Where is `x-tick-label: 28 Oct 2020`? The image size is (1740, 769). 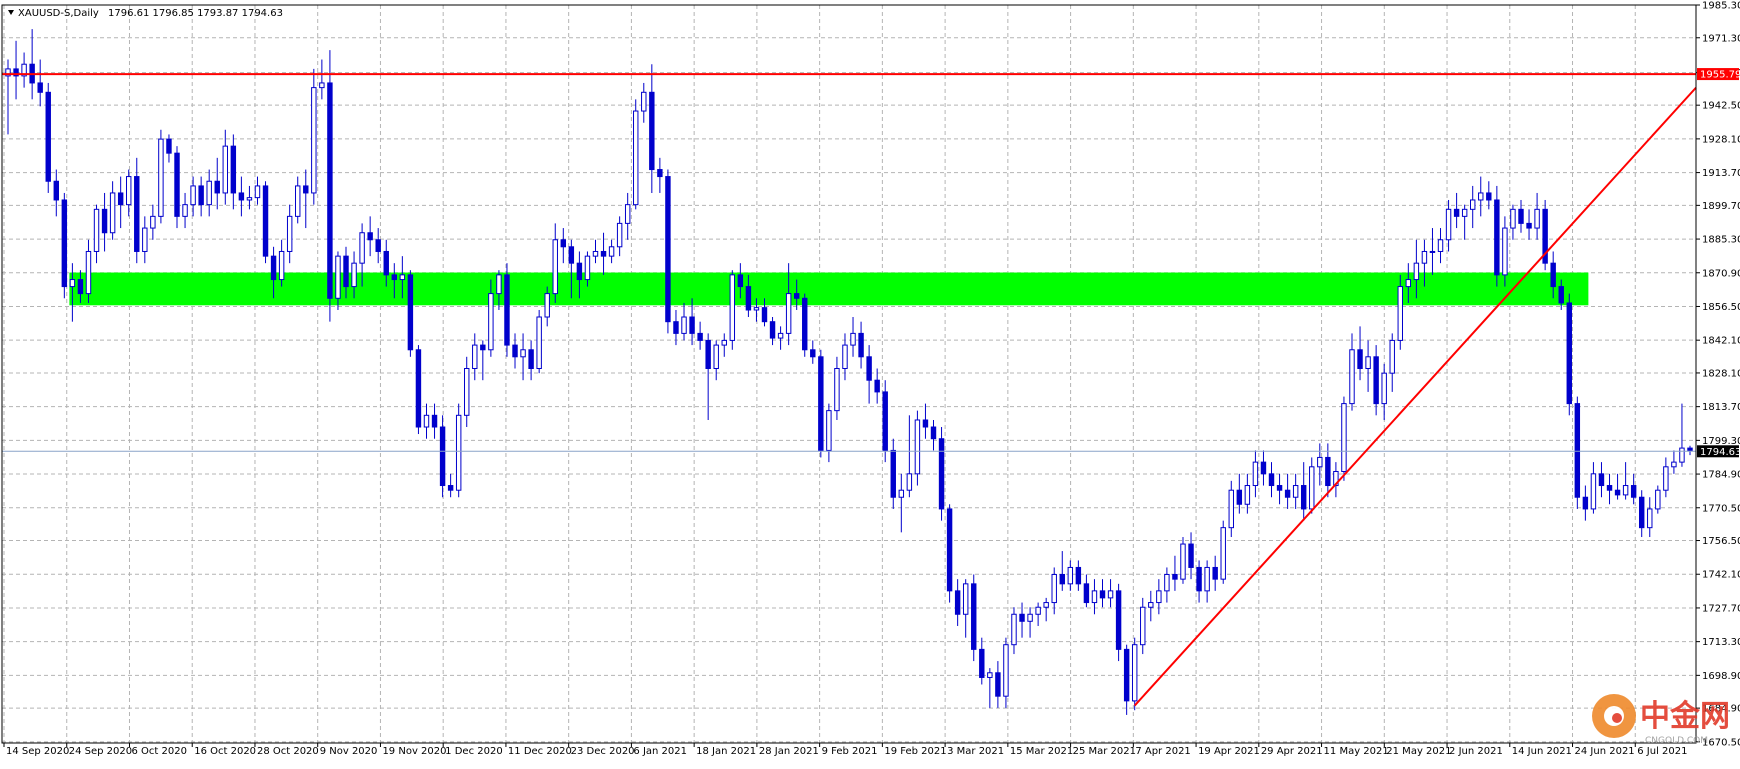
x-tick-label: 28 Oct 2020 is located at coordinates (288, 751).